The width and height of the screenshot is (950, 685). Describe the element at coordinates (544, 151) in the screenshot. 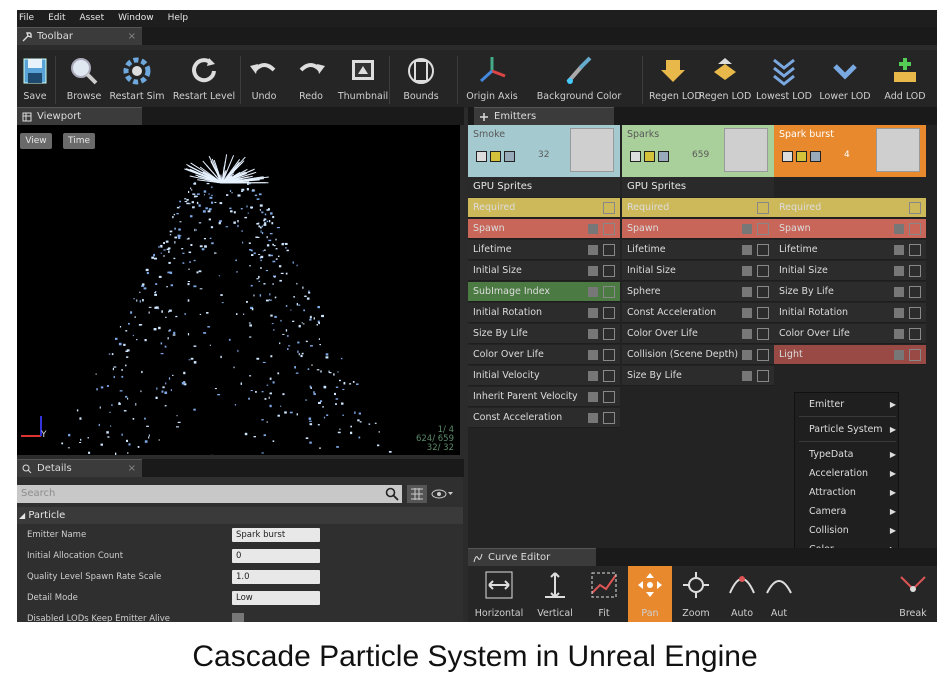

I see `emitter-header: Smoke 32` at that location.